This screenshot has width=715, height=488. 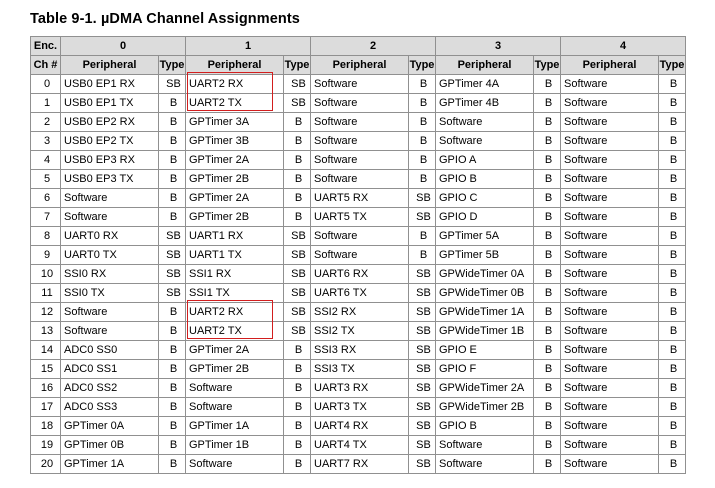 What do you see at coordinates (45, 274) in the screenshot?
I see `channel-number: 10` at bounding box center [45, 274].